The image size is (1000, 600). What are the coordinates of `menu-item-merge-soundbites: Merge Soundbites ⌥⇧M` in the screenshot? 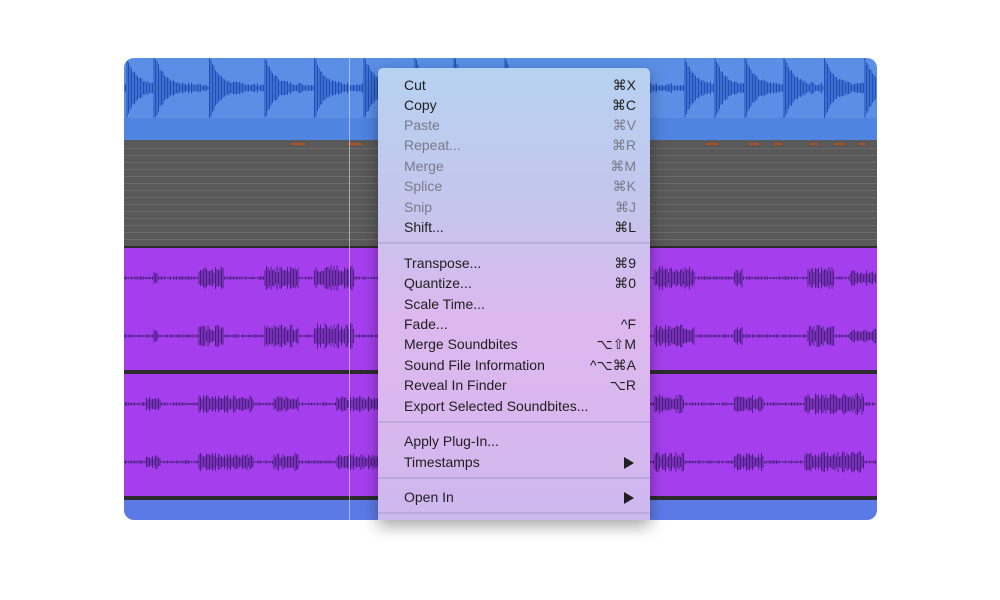 It's located at (514, 345).